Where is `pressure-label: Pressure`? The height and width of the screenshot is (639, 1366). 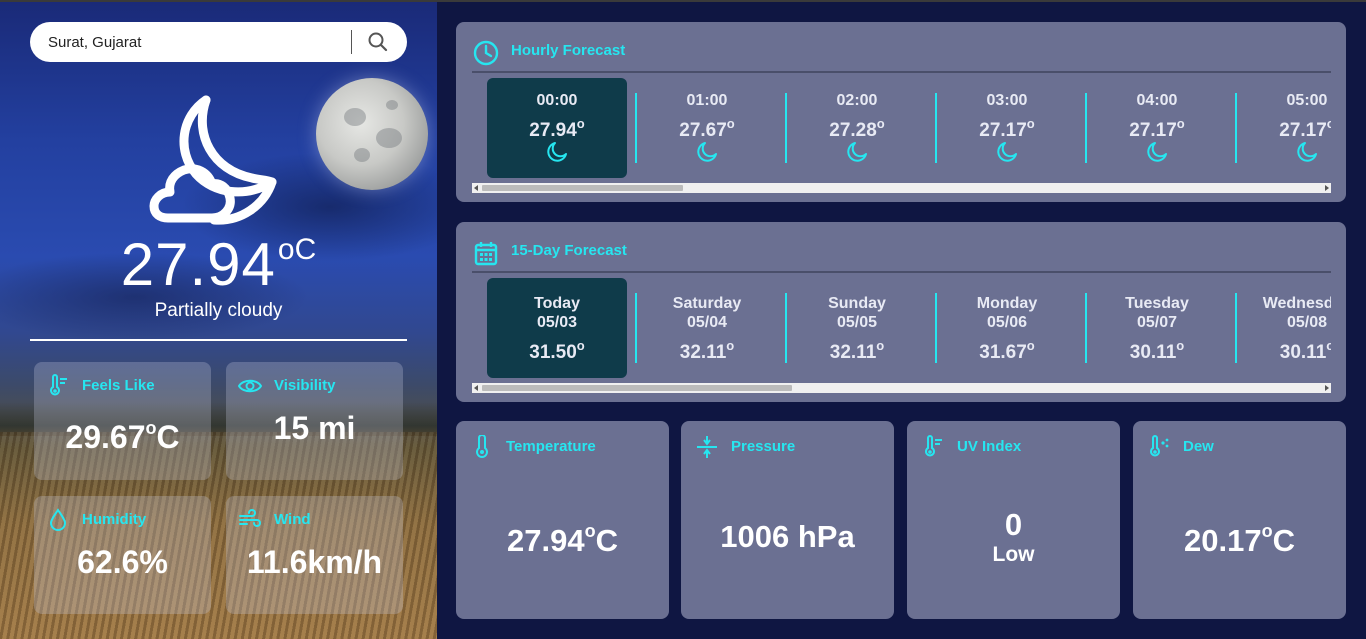
pressure-label: Pressure is located at coordinates (763, 446).